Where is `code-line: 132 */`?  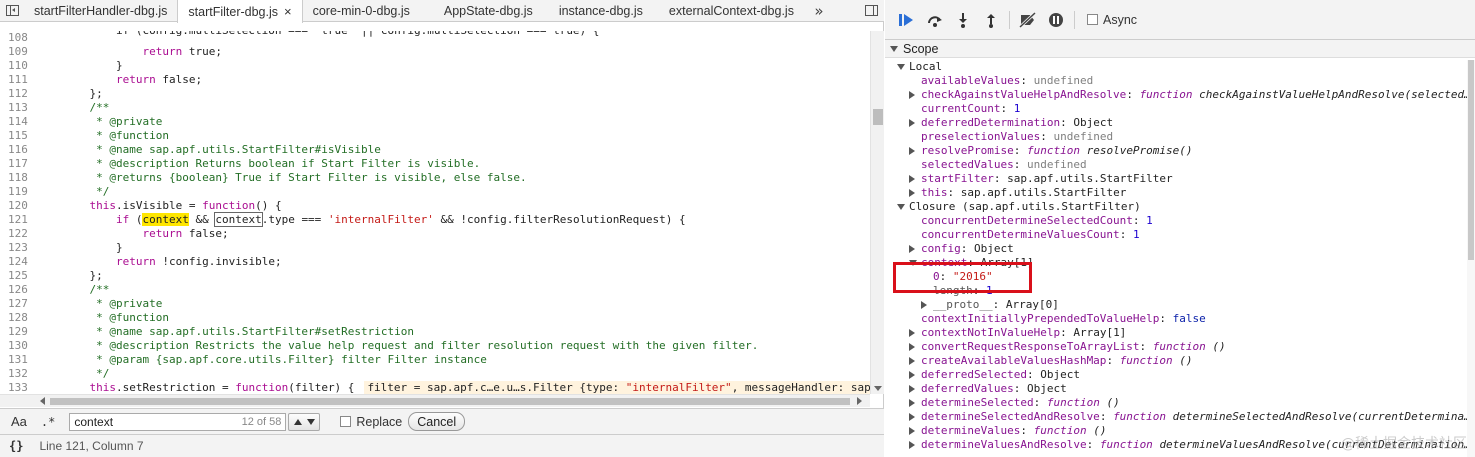 code-line: 132 */ is located at coordinates (435, 374).